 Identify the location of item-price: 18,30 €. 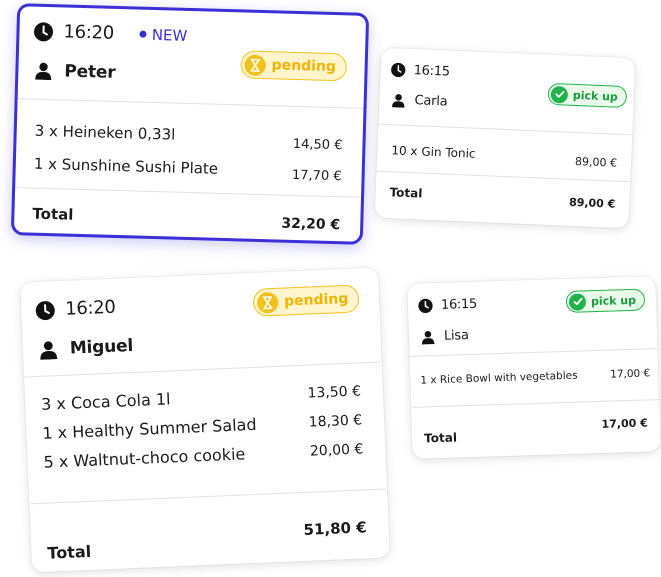
(335, 421).